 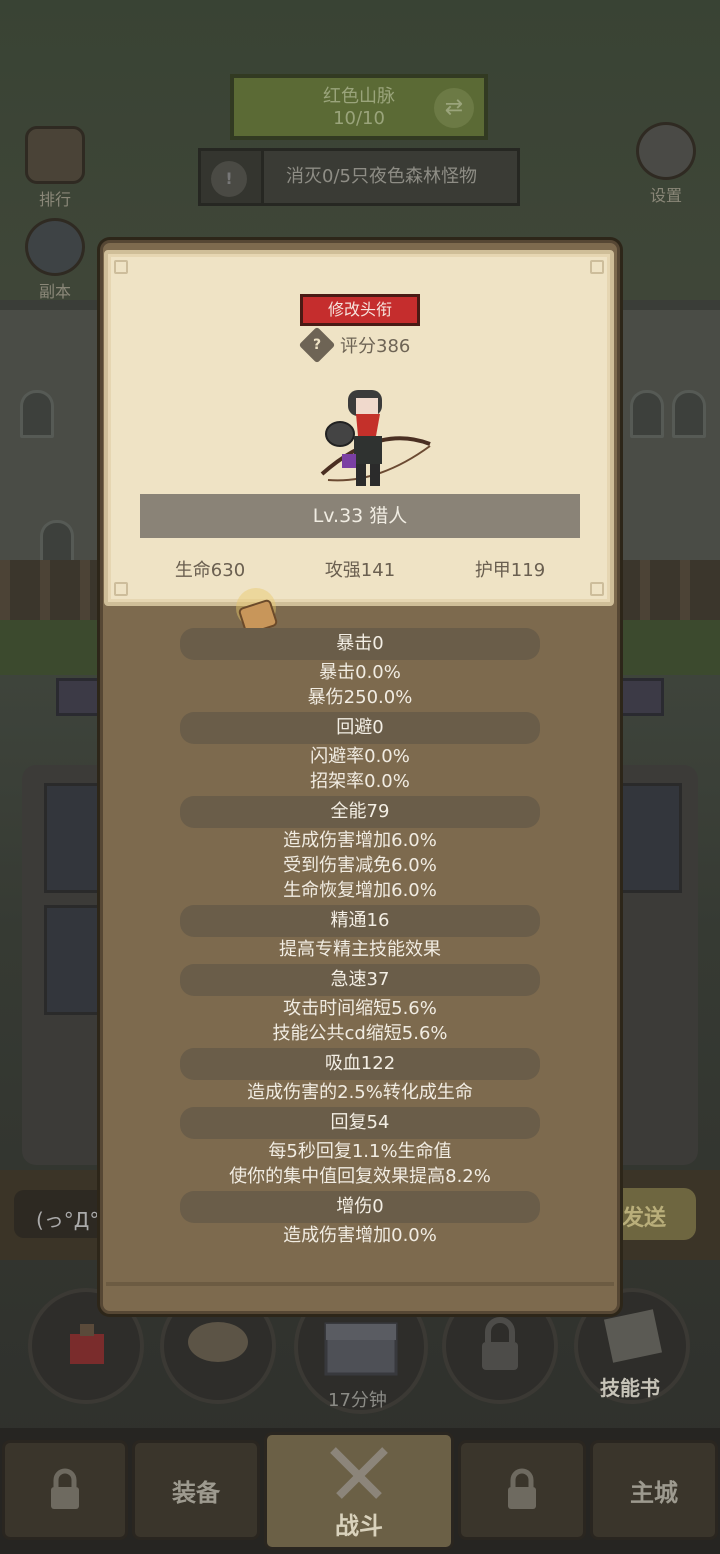 I want to click on stat-group-crit: 暴击0 暴击0.0% 暴伤250.0%, so click(x=360, y=669).